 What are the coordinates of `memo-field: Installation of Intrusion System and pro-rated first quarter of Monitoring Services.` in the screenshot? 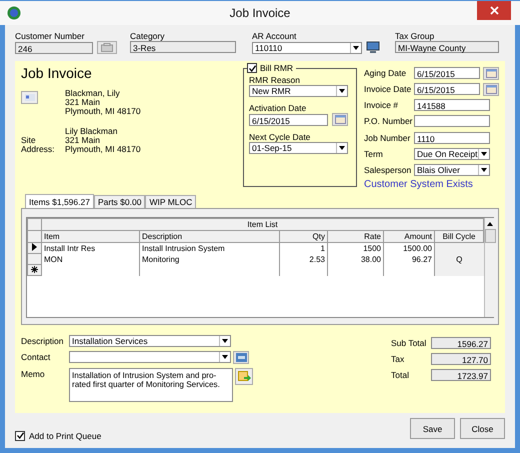 It's located at (151, 385).